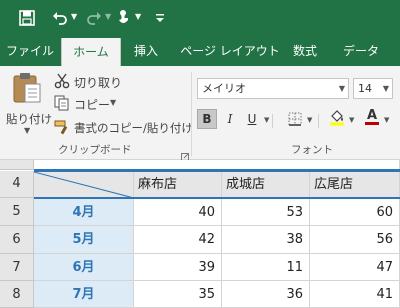  I want to click on clipboard-group-label: クリップボード, so click(95, 150).